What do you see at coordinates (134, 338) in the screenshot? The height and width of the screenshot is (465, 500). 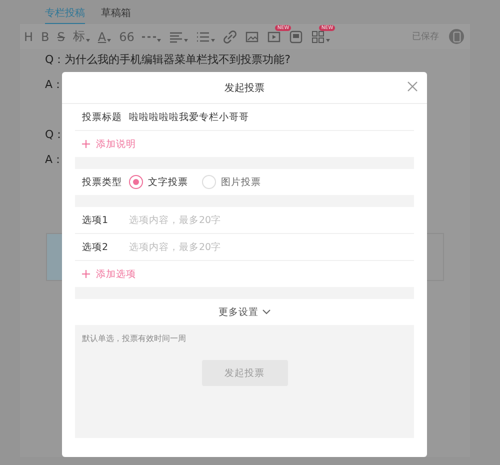 I see `settings-note: 默认单选，投票有效时间一周` at bounding box center [134, 338].